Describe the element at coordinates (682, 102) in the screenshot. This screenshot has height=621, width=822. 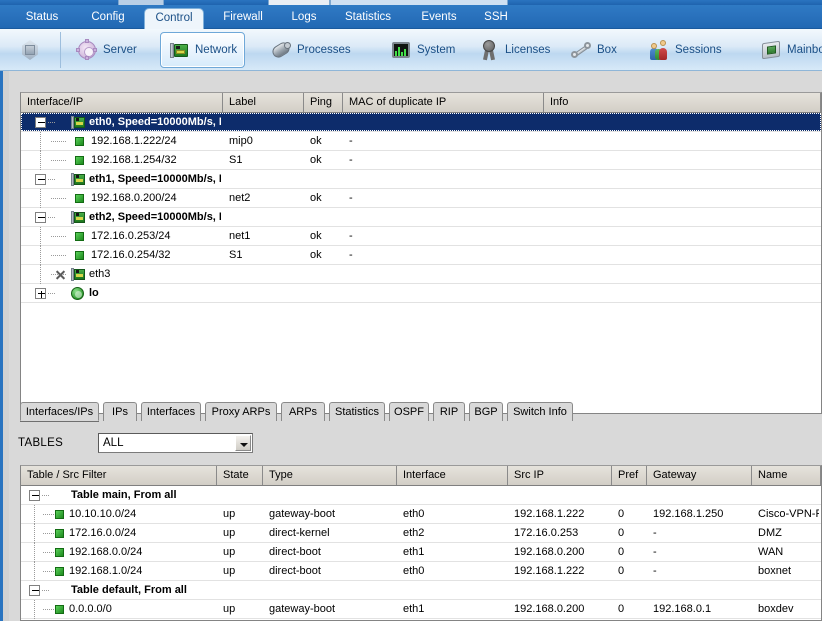
I see `column-header-info: Info` at that location.